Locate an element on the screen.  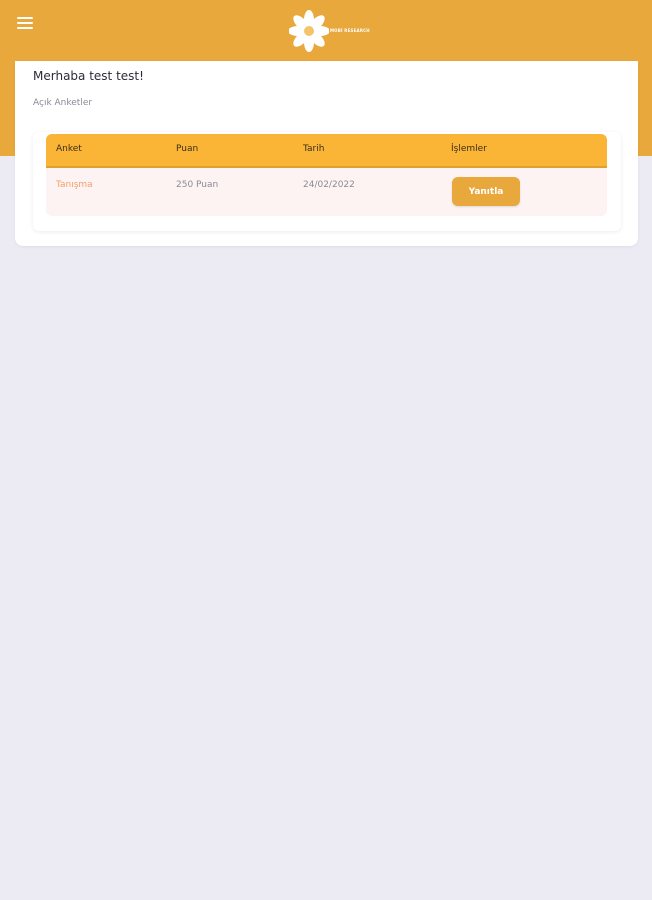
greeting-text: Merhaba test test! is located at coordinates (88, 76).